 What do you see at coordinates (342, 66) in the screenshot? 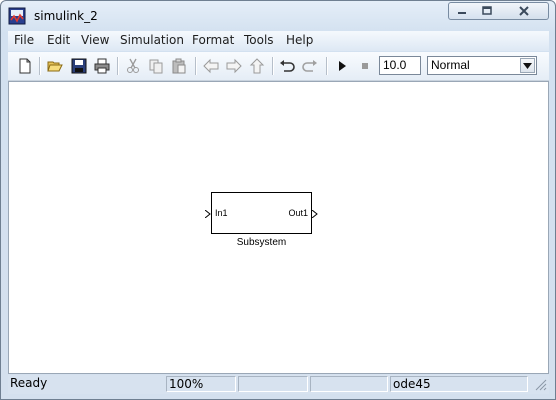
I see `start-simulation-icon` at bounding box center [342, 66].